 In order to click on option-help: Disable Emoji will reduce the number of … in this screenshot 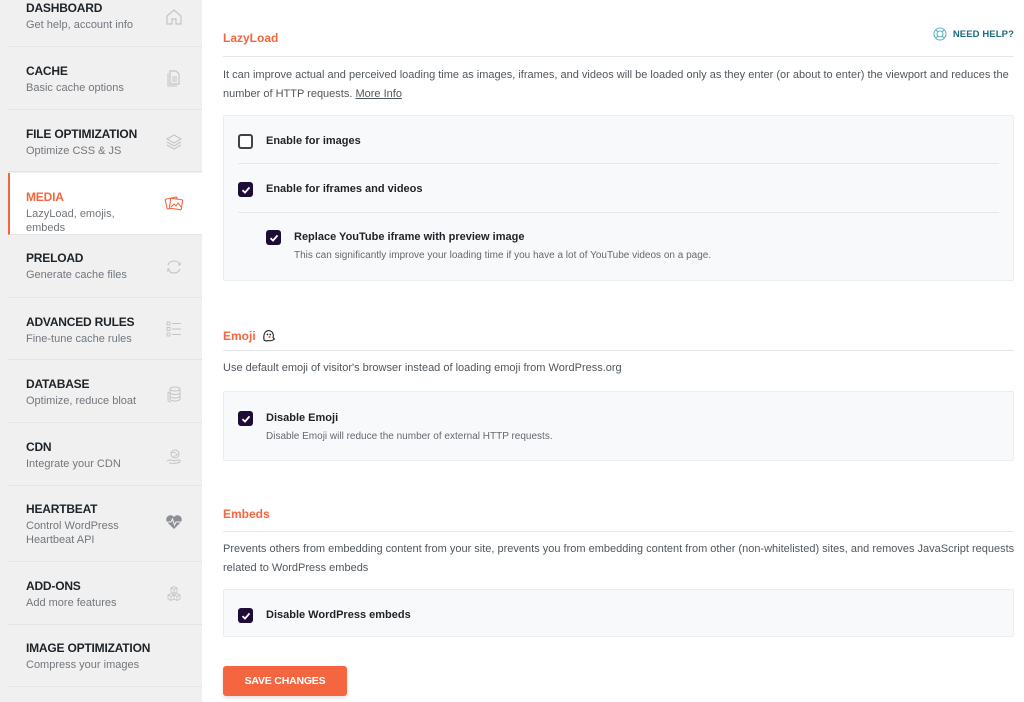, I will do `click(409, 436)`.